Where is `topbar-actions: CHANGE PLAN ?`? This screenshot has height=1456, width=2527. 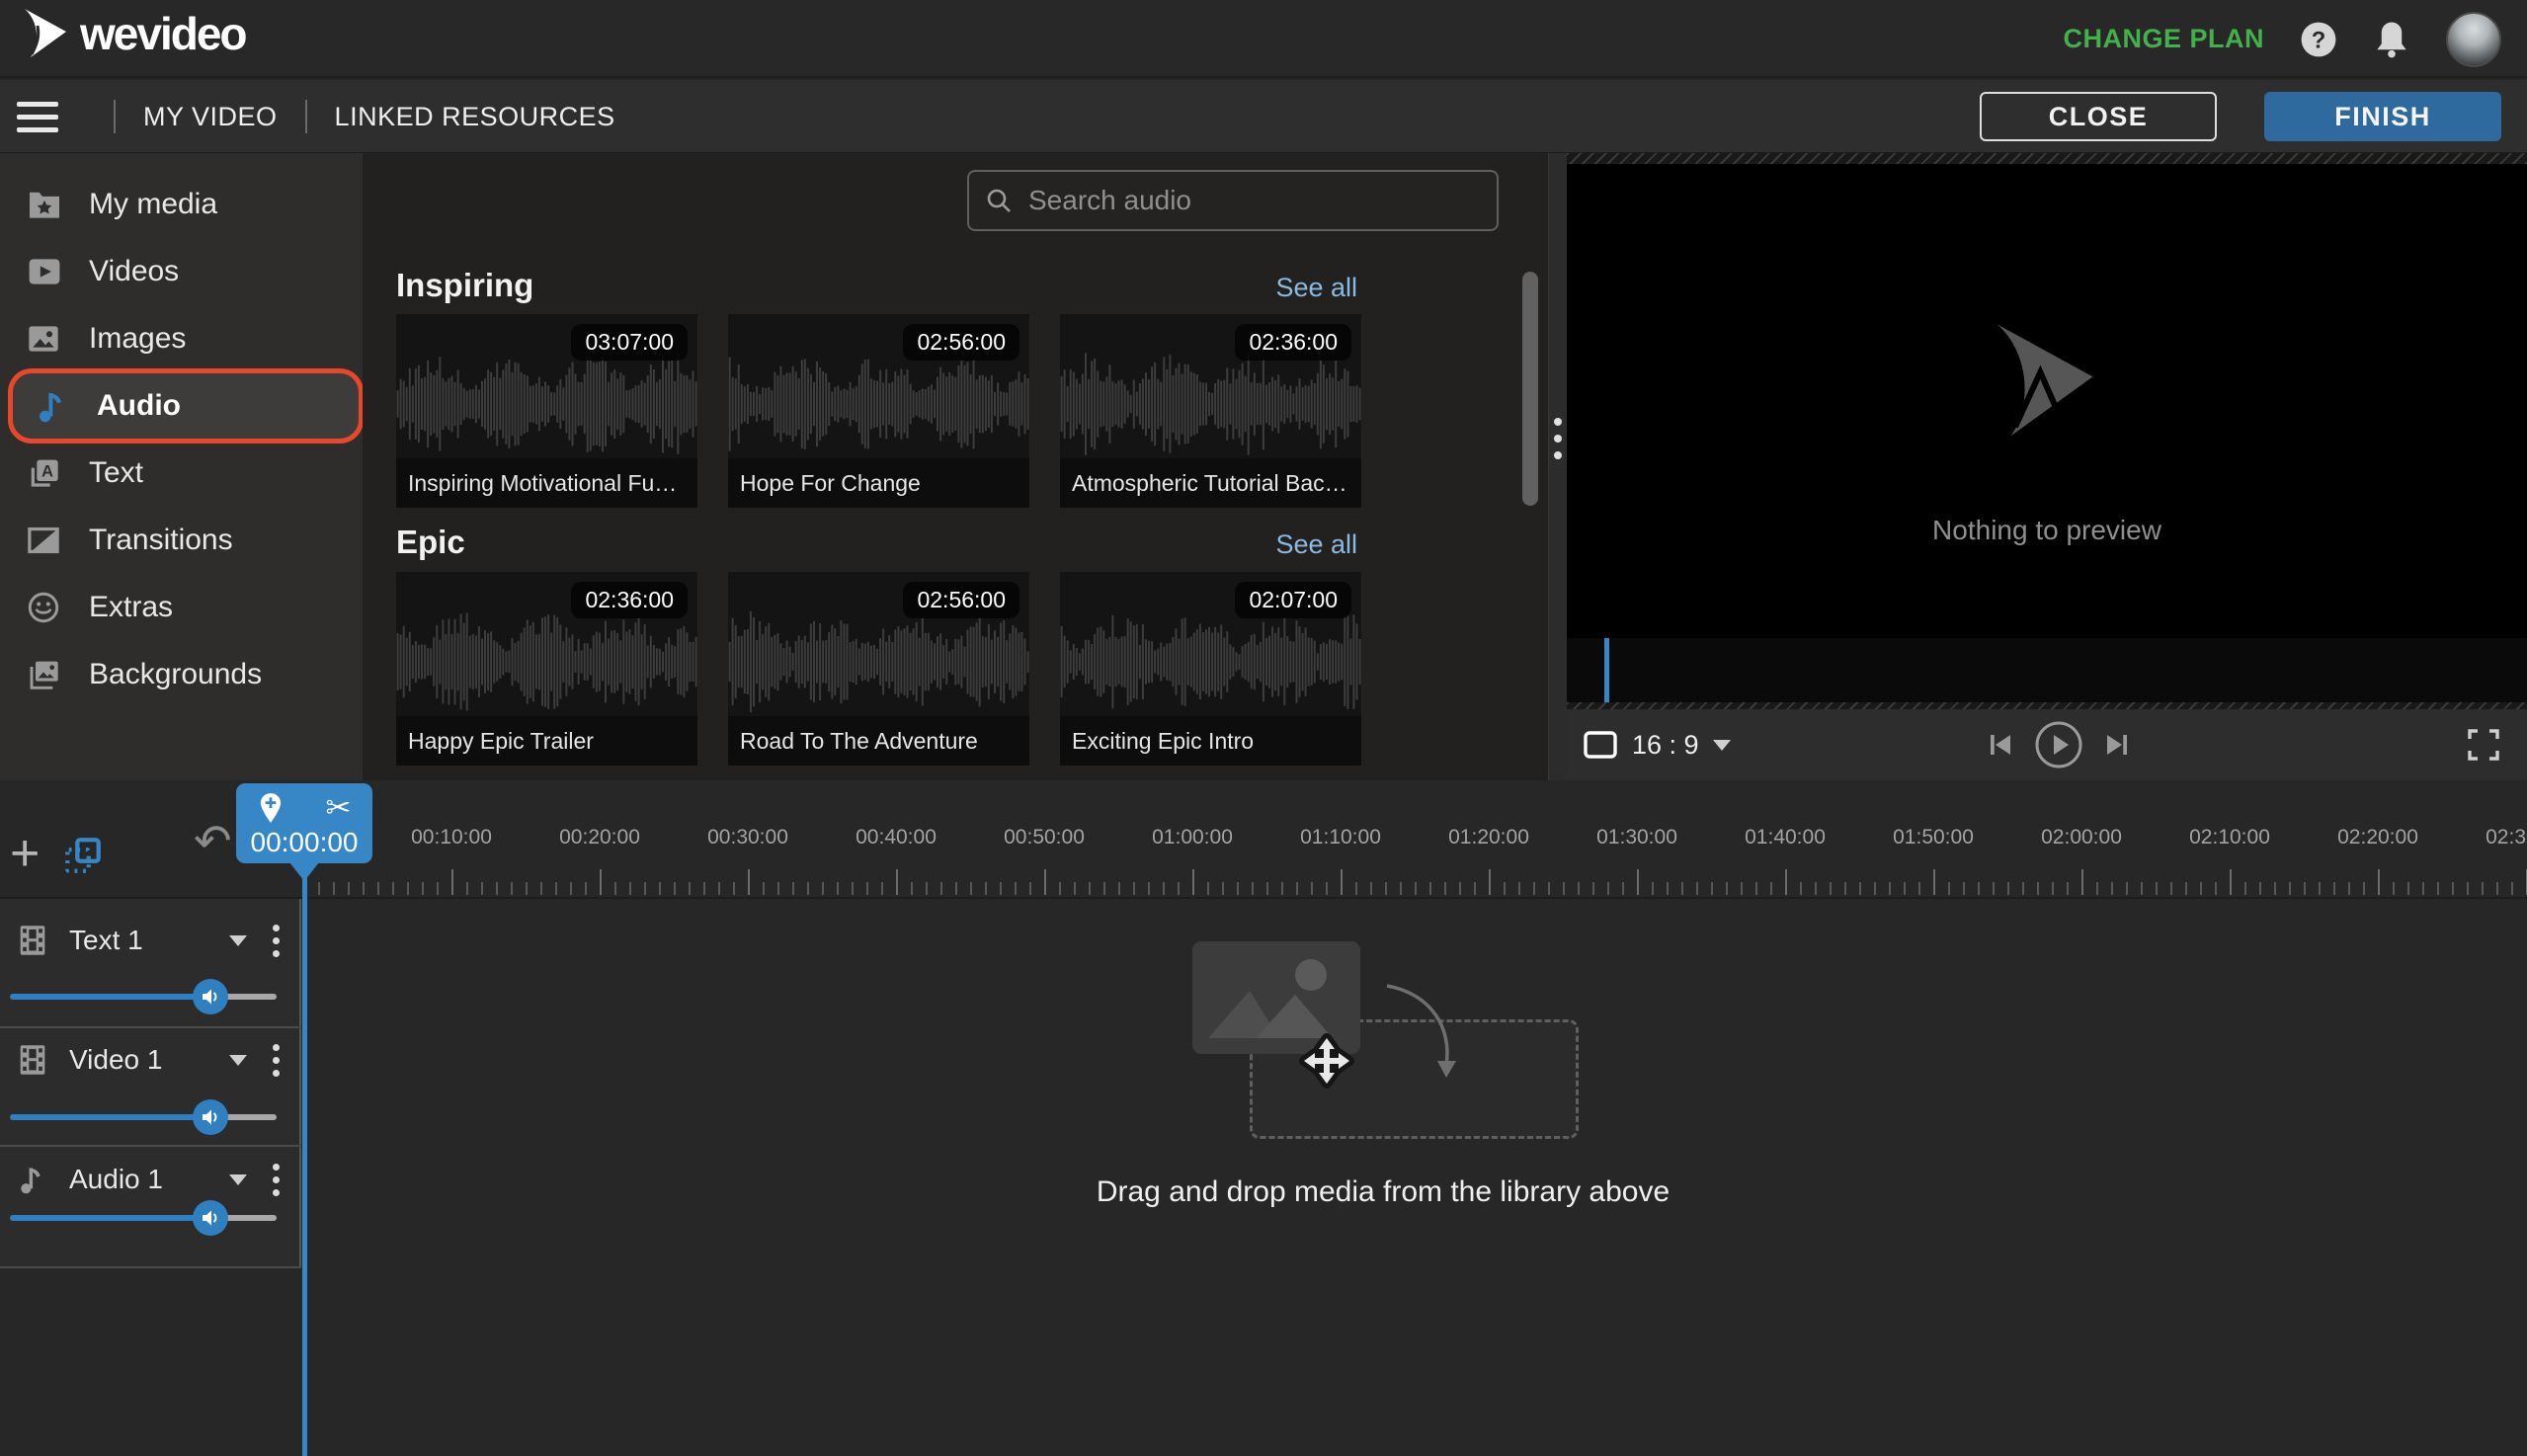
topbar-actions: CHANGE PLAN ? is located at coordinates (2282, 39).